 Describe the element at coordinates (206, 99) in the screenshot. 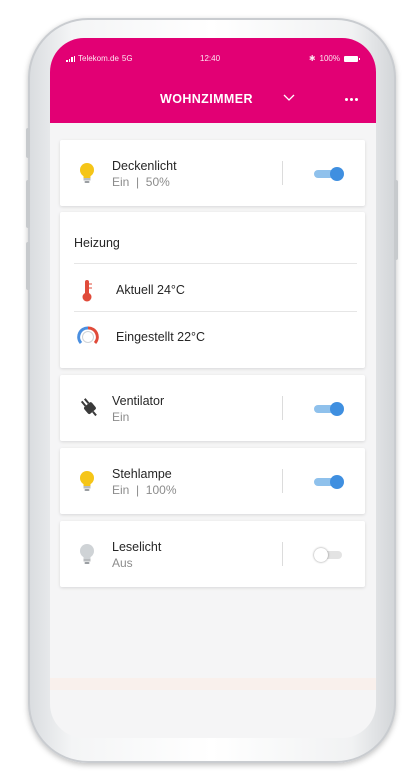

I see `room-title: WOHNZIMMER` at that location.